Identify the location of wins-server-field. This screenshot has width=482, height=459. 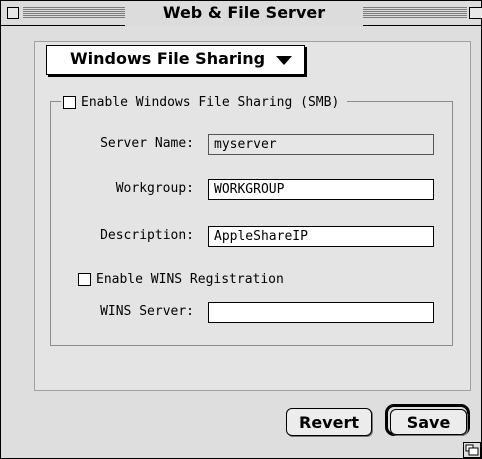
(321, 312).